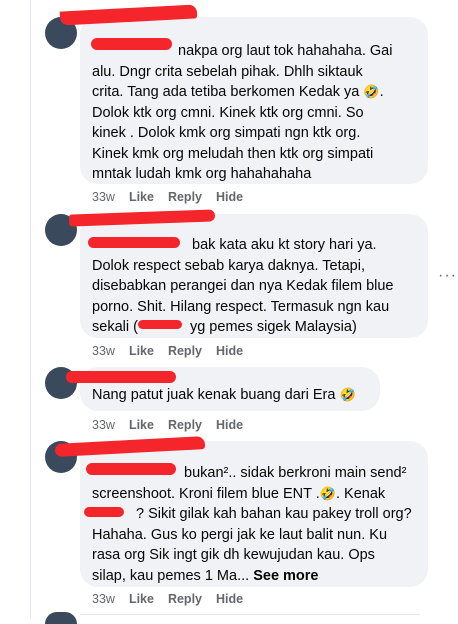 This screenshot has width=458, height=624. Describe the element at coordinates (205, 575) in the screenshot. I see `comment-line: silap, kau pemes 1 Ma... See more` at that location.